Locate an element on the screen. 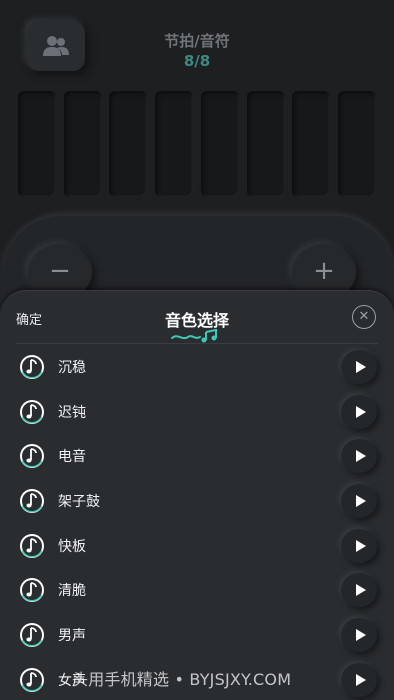 The image size is (394, 700). tone-list-item: 架子鼓 is located at coordinates (197, 500).